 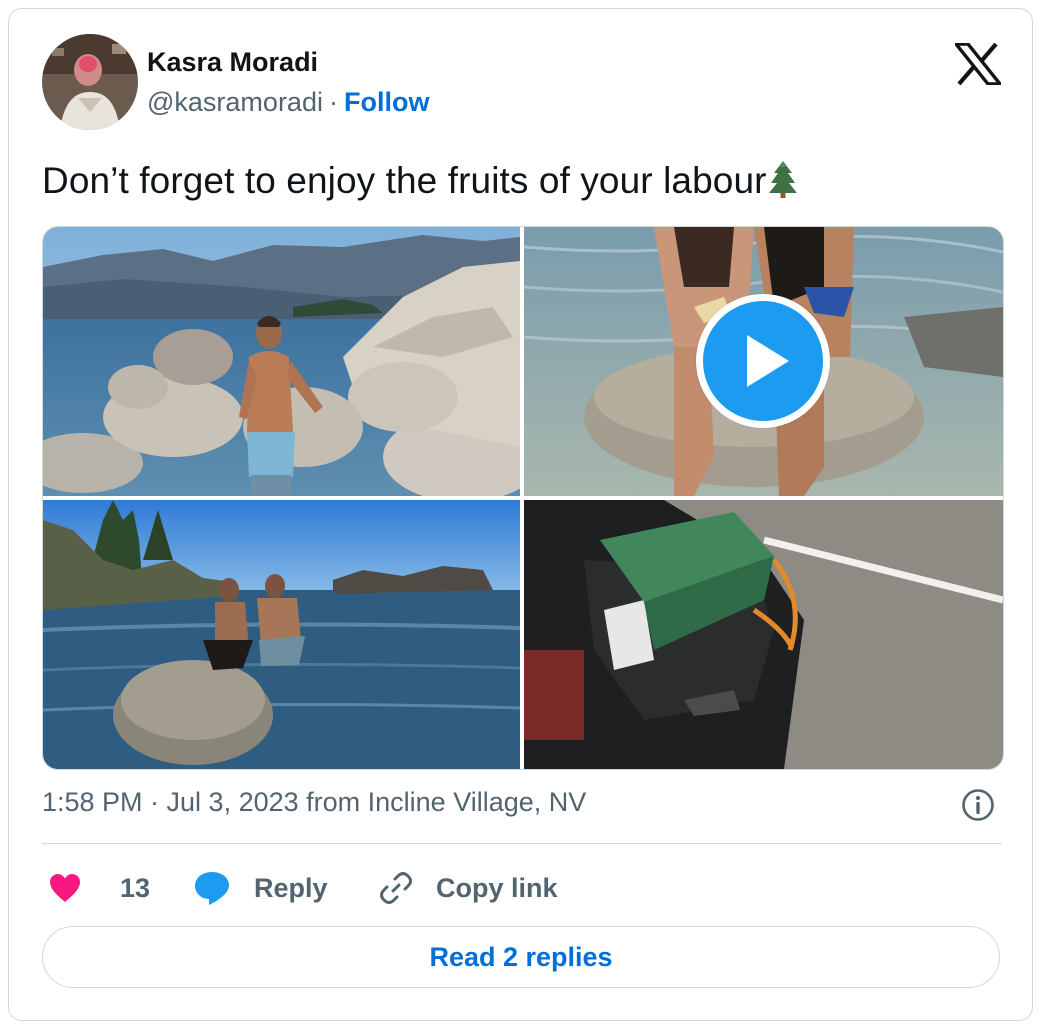 What do you see at coordinates (212, 888) in the screenshot?
I see `reply-bubble-icon` at bounding box center [212, 888].